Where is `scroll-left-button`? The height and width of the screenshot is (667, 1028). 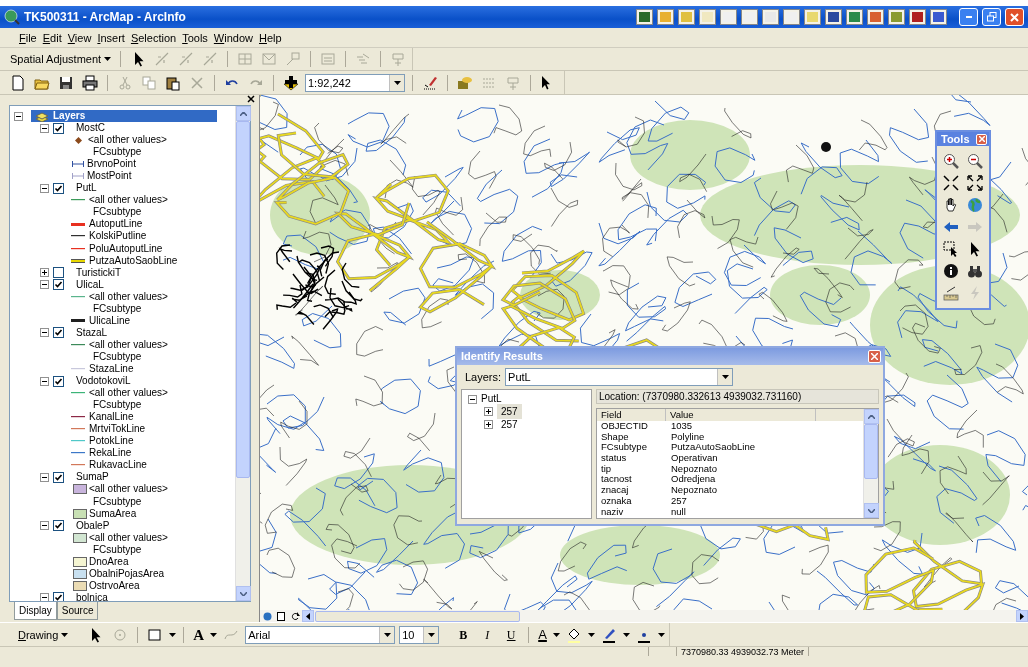
scroll-left-button is located at coordinates (308, 616).